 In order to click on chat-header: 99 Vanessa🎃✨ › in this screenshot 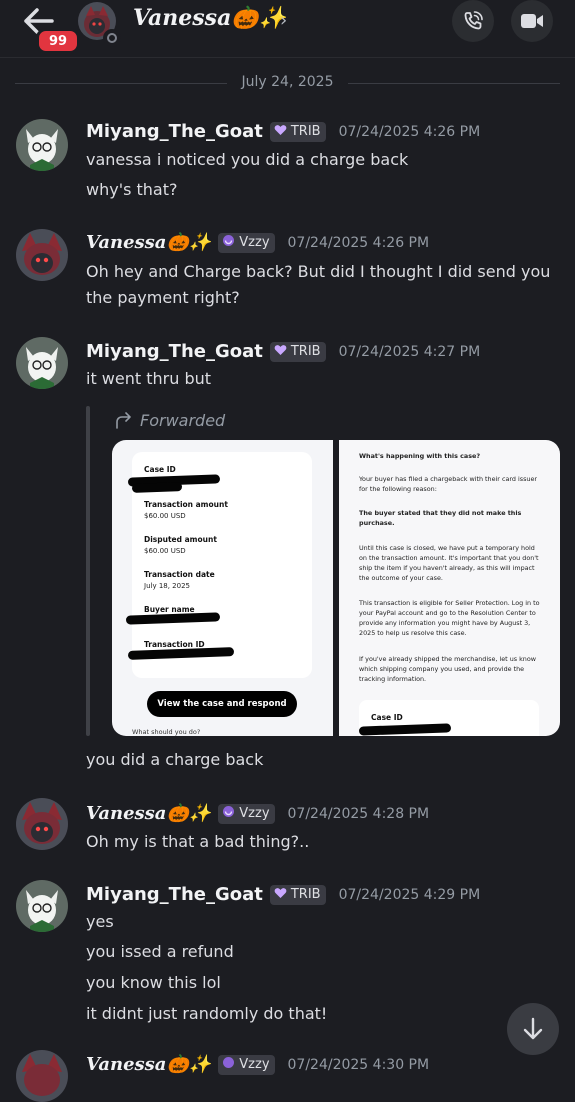, I will do `click(287, 28)`.